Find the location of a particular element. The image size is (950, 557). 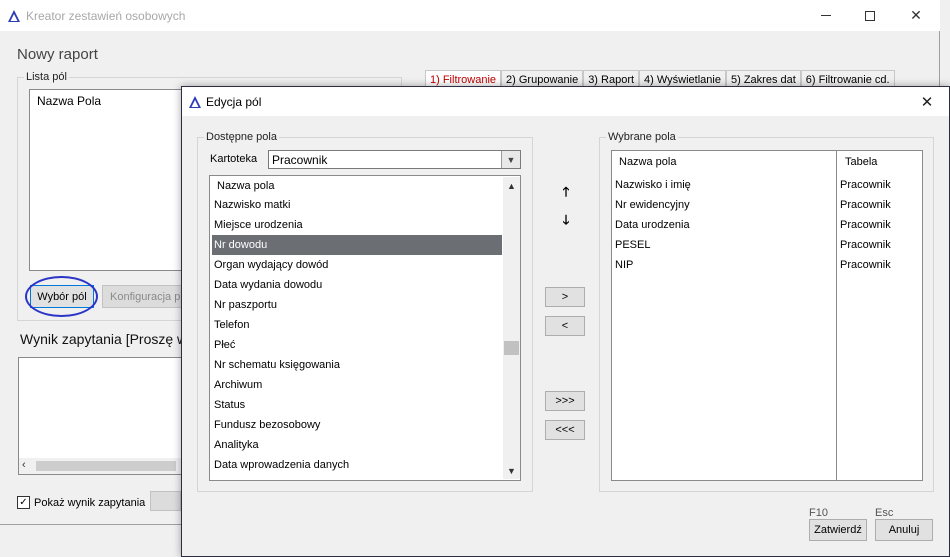

chevron-down-icon: ▼ is located at coordinates (510, 159).